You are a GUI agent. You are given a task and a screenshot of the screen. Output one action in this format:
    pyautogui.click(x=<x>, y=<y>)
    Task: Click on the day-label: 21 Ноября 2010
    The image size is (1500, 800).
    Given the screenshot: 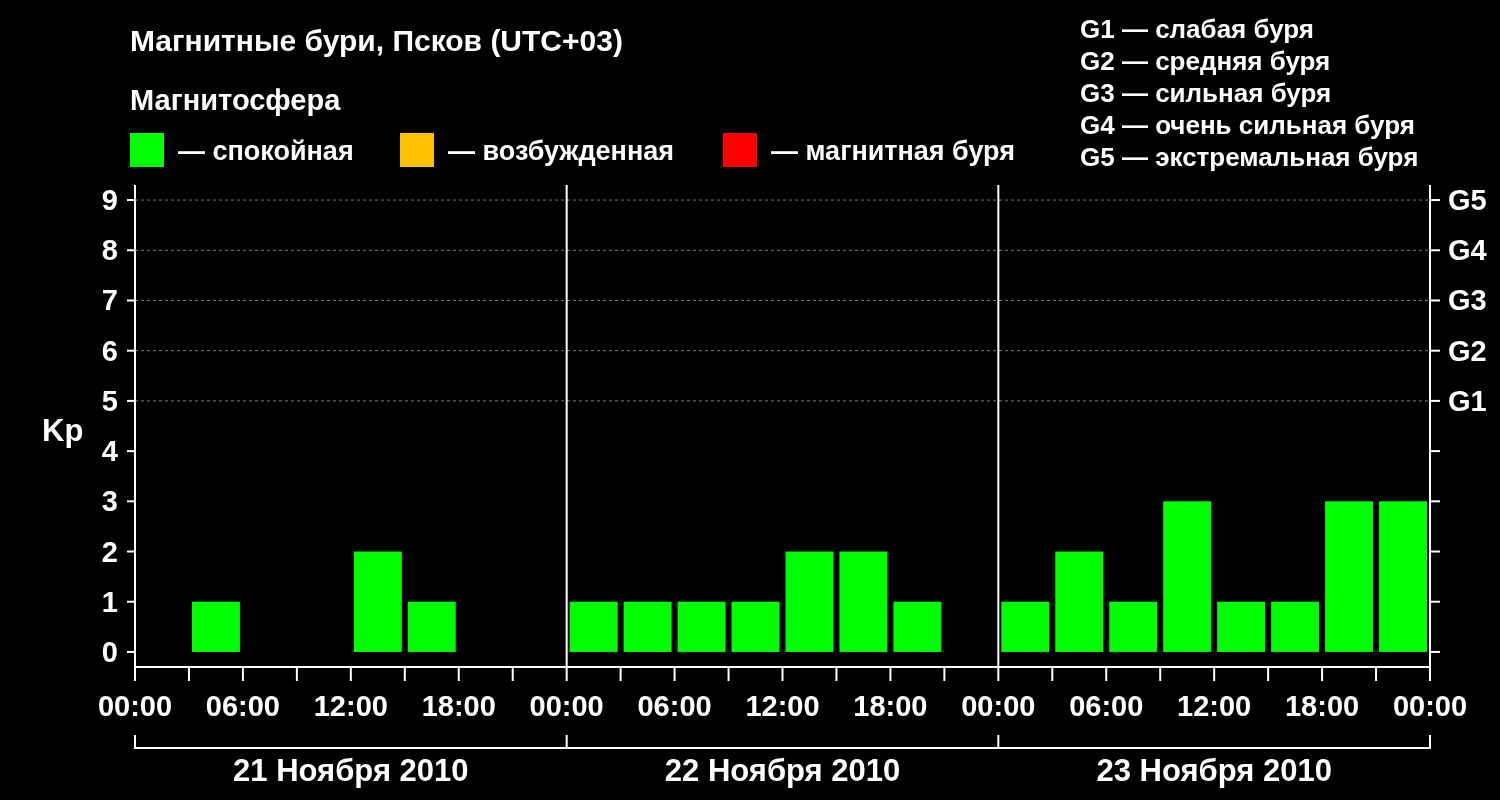 What is the action you would take?
    pyautogui.click(x=351, y=770)
    